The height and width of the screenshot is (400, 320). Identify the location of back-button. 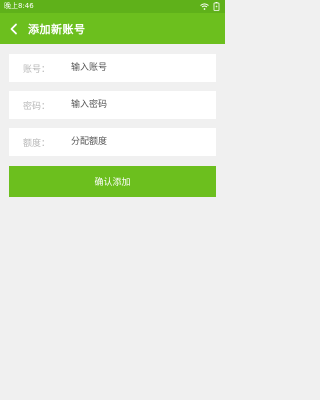
(14, 28).